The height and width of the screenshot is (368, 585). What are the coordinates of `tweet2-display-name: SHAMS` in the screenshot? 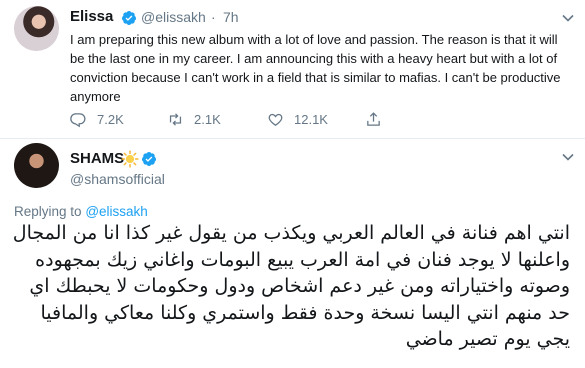 It's located at (97, 158).